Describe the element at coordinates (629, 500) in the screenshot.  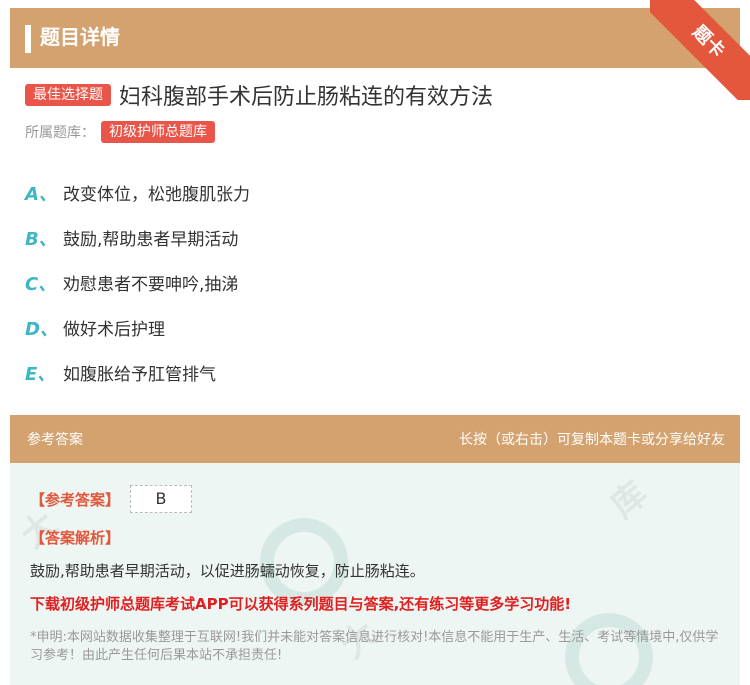
I see `watermark-glyph: 库` at that location.